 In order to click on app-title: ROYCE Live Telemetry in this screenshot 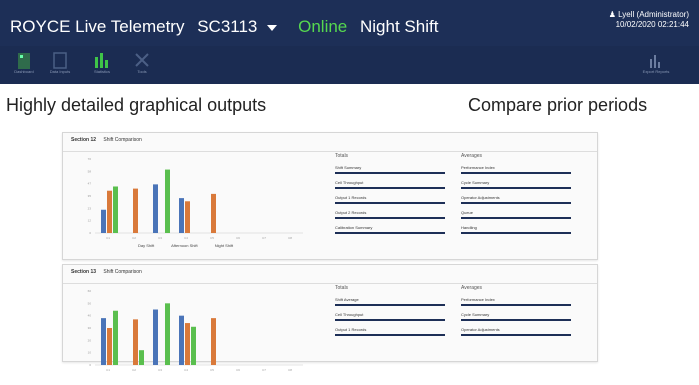, I will do `click(97, 26)`.